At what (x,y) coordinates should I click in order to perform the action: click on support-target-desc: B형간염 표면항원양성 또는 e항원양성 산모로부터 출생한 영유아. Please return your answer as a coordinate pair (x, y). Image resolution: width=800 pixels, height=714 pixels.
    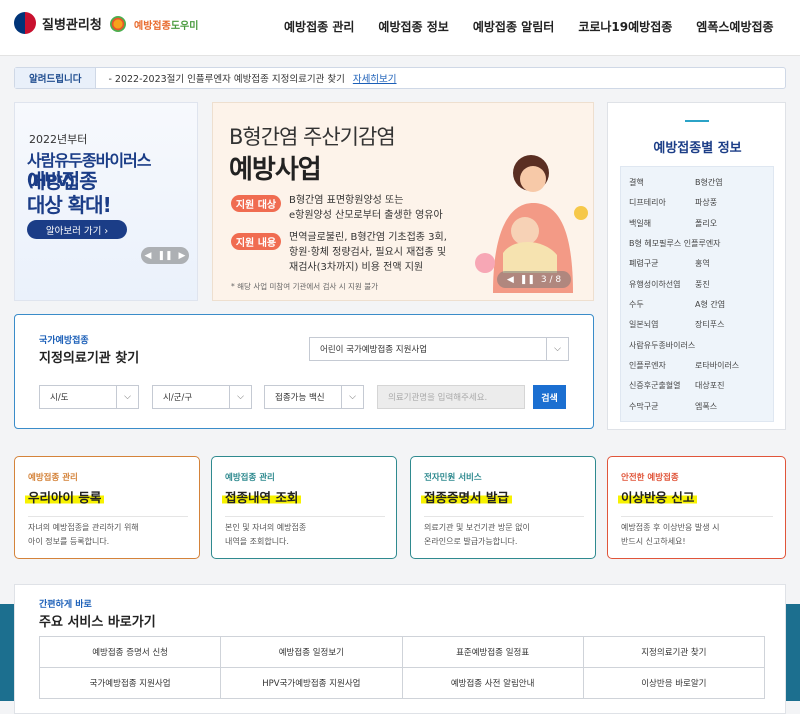
    Looking at the image, I should click on (366, 208).